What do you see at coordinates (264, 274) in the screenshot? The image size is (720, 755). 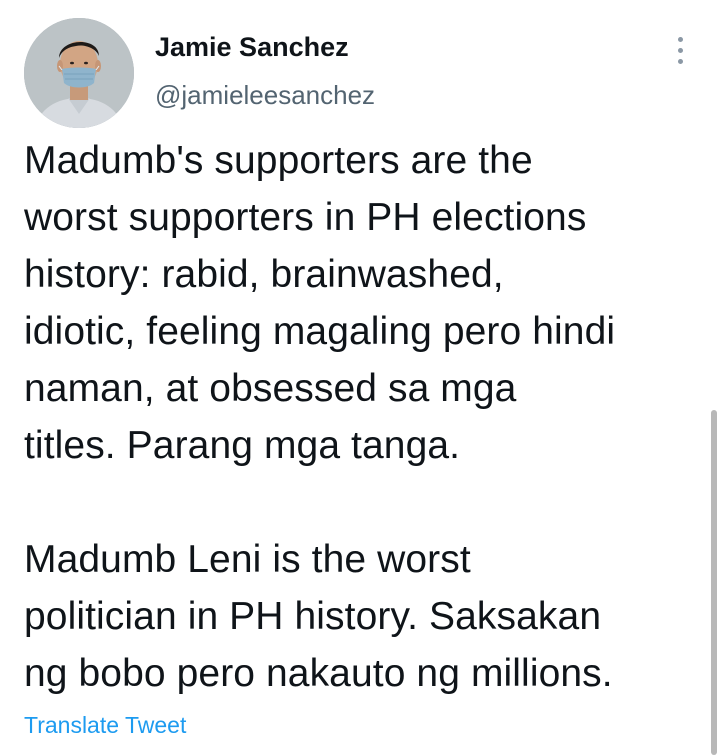 I see `tweet-text-line: history: rabid, brainwashed,` at bounding box center [264, 274].